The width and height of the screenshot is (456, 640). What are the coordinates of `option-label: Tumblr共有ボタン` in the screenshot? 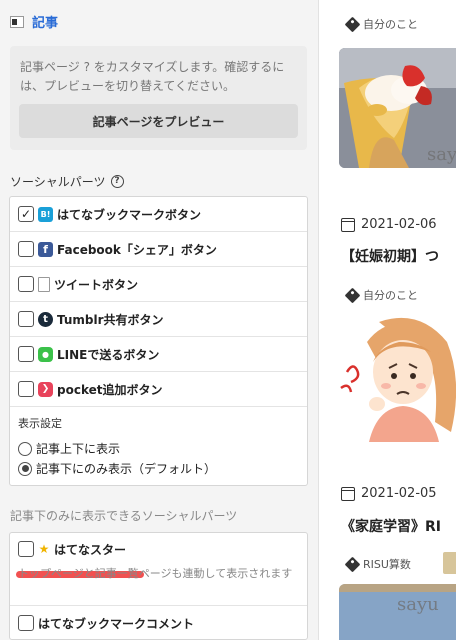 It's located at (110, 319).